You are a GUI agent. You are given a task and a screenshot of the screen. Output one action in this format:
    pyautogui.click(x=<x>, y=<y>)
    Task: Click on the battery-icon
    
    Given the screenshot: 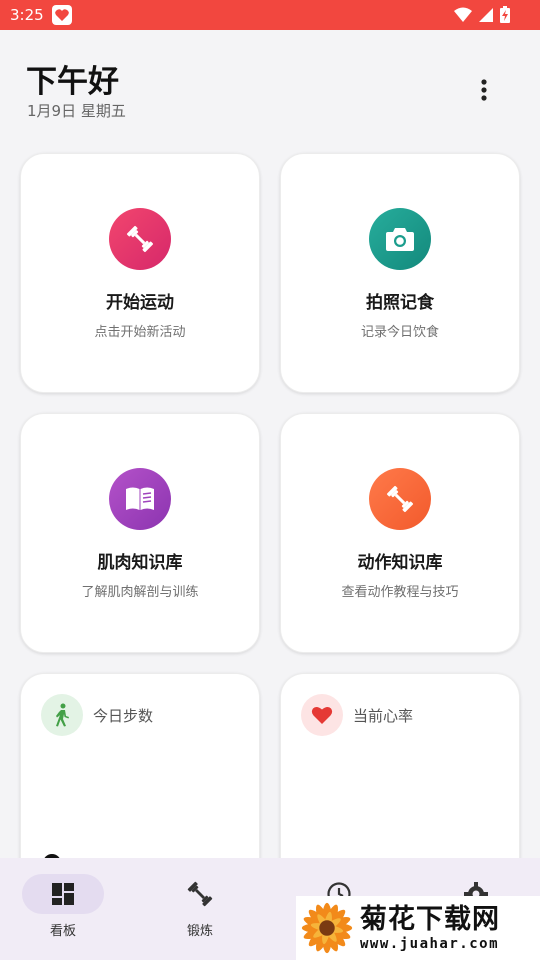 What is the action you would take?
    pyautogui.click(x=505, y=14)
    